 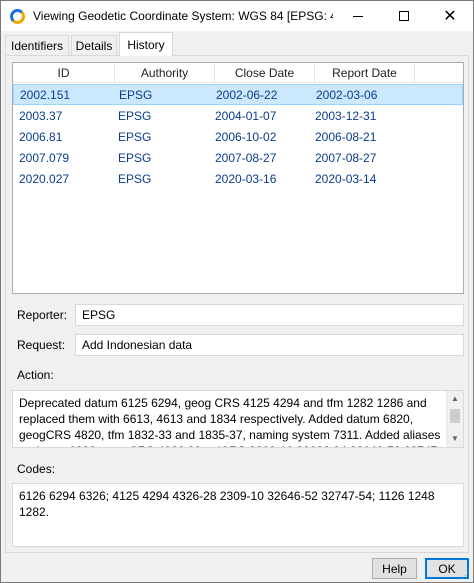 I want to click on app-globe-icon, so click(x=17, y=16).